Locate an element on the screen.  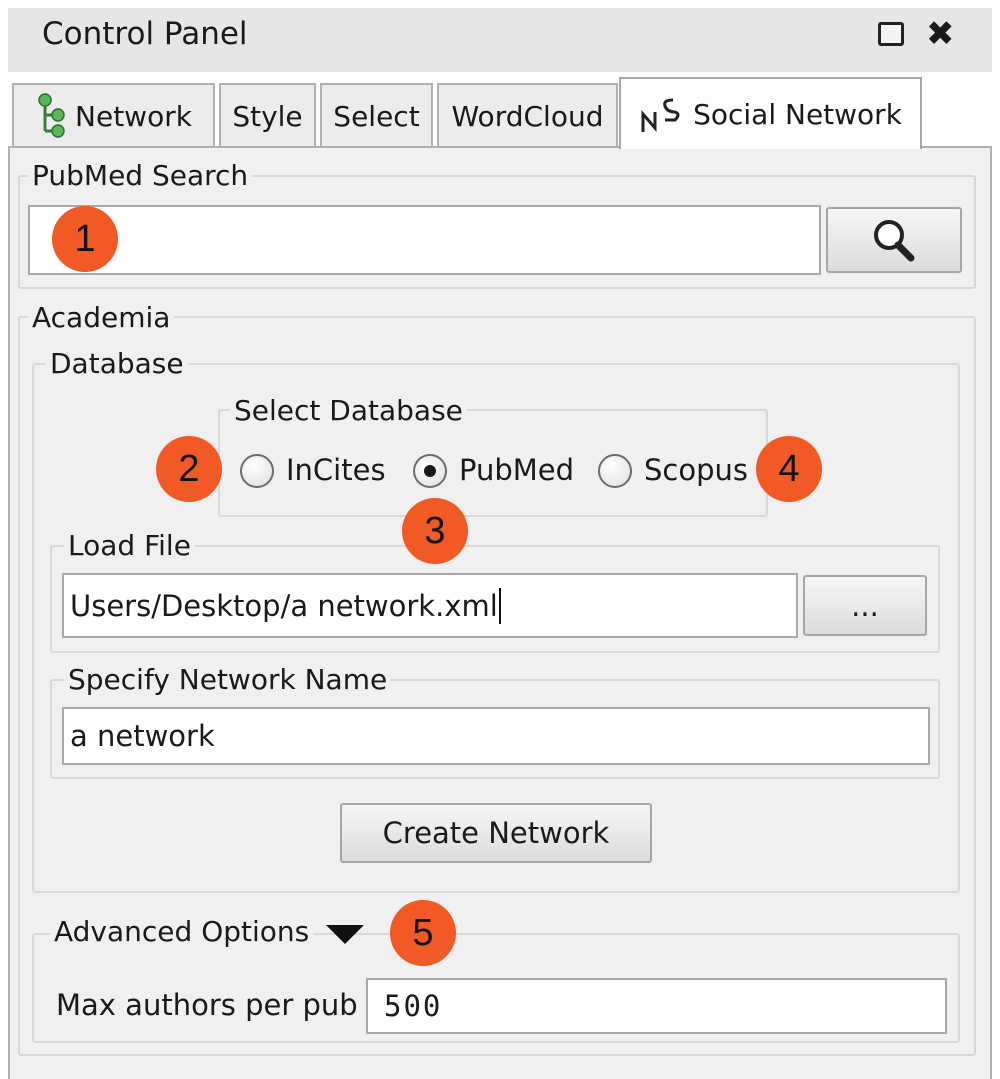
tab-select: Select is located at coordinates (376, 115).